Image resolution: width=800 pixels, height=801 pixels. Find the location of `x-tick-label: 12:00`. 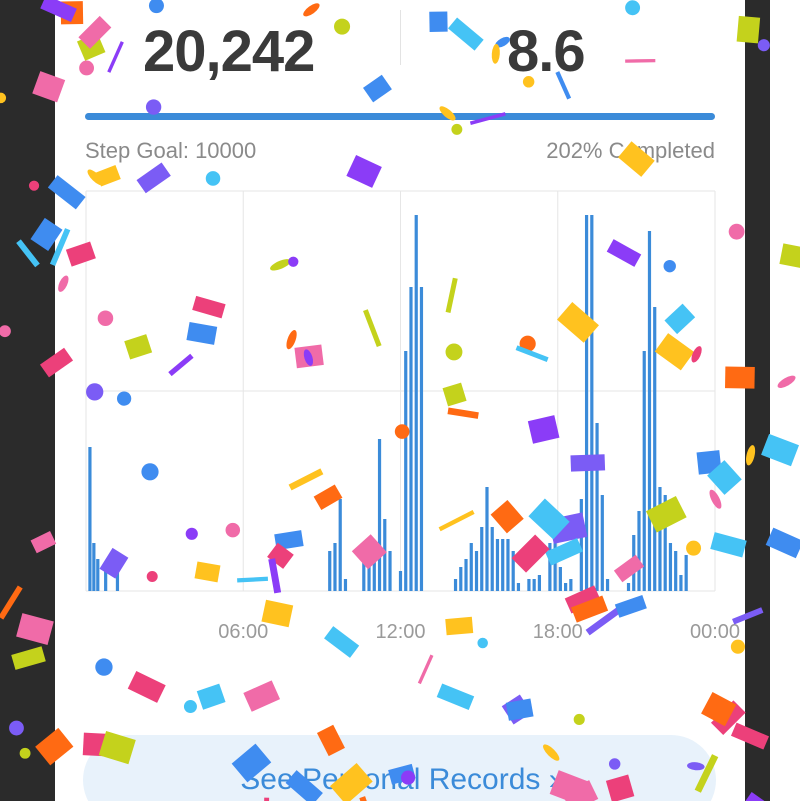

x-tick-label: 12:00 is located at coordinates (400, 632).